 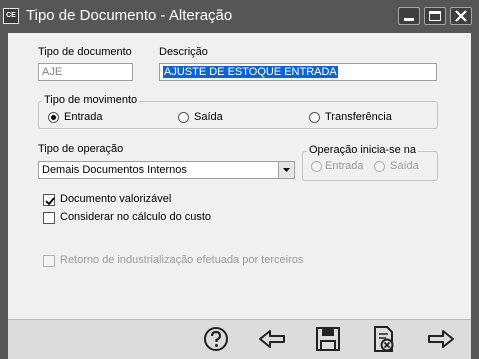 I want to click on dropdown-button, so click(x=286, y=170).